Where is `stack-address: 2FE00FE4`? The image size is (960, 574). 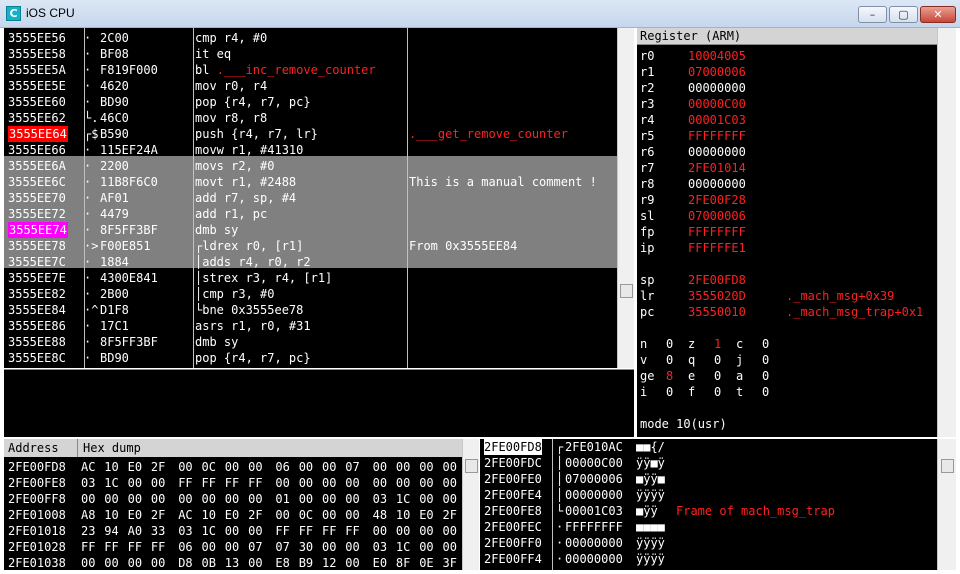
stack-address: 2FE00FE4 is located at coordinates (513, 495).